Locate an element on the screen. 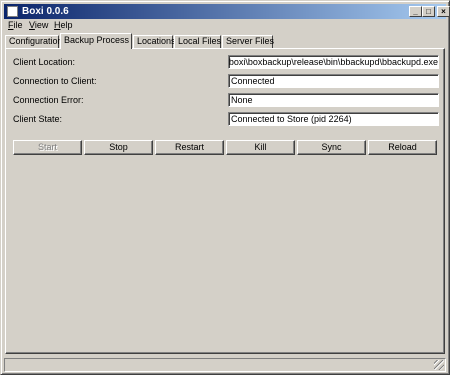 This screenshot has height=375, width=450. kill-button: Kill is located at coordinates (260, 147).